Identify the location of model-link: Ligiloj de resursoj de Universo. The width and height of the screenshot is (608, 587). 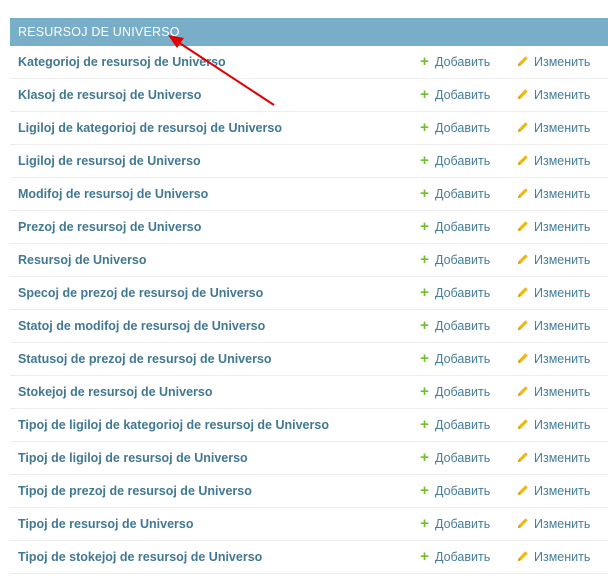
(109, 161).